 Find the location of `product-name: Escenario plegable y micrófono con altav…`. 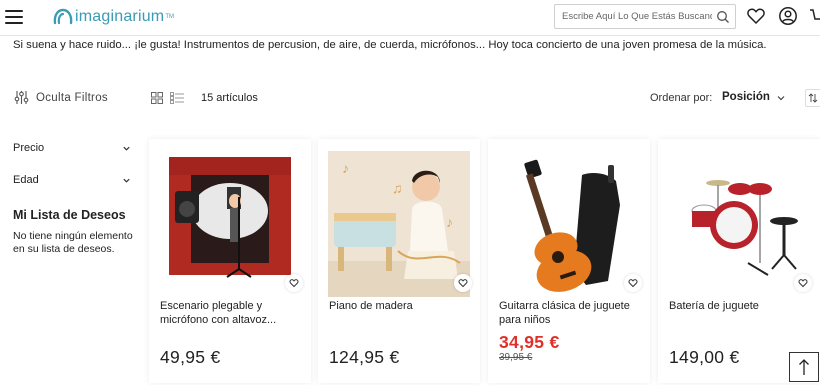

product-name: Escenario plegable y micrófono con altav… is located at coordinates (231, 313).